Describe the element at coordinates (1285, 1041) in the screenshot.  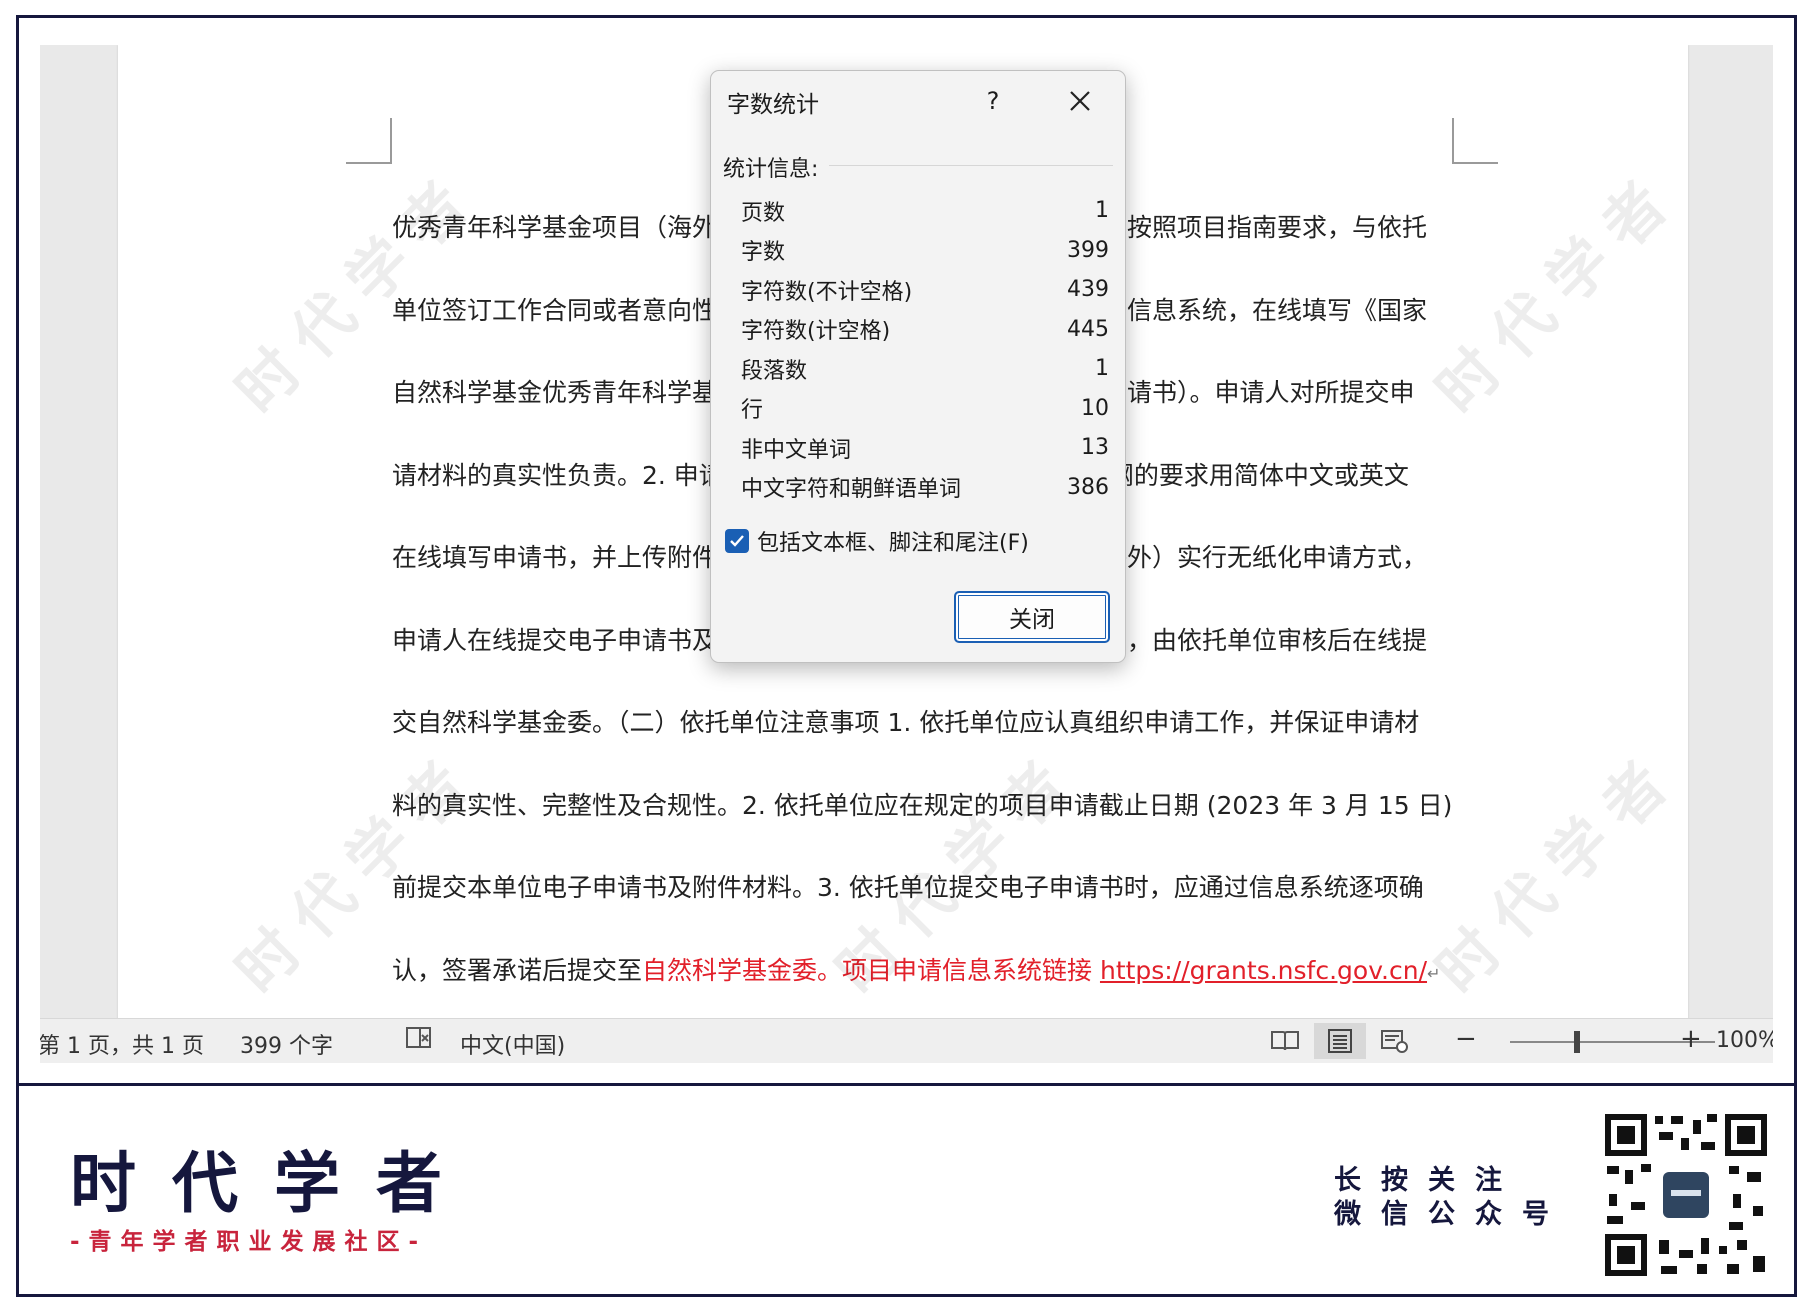
I see `read-mode-icon` at that location.